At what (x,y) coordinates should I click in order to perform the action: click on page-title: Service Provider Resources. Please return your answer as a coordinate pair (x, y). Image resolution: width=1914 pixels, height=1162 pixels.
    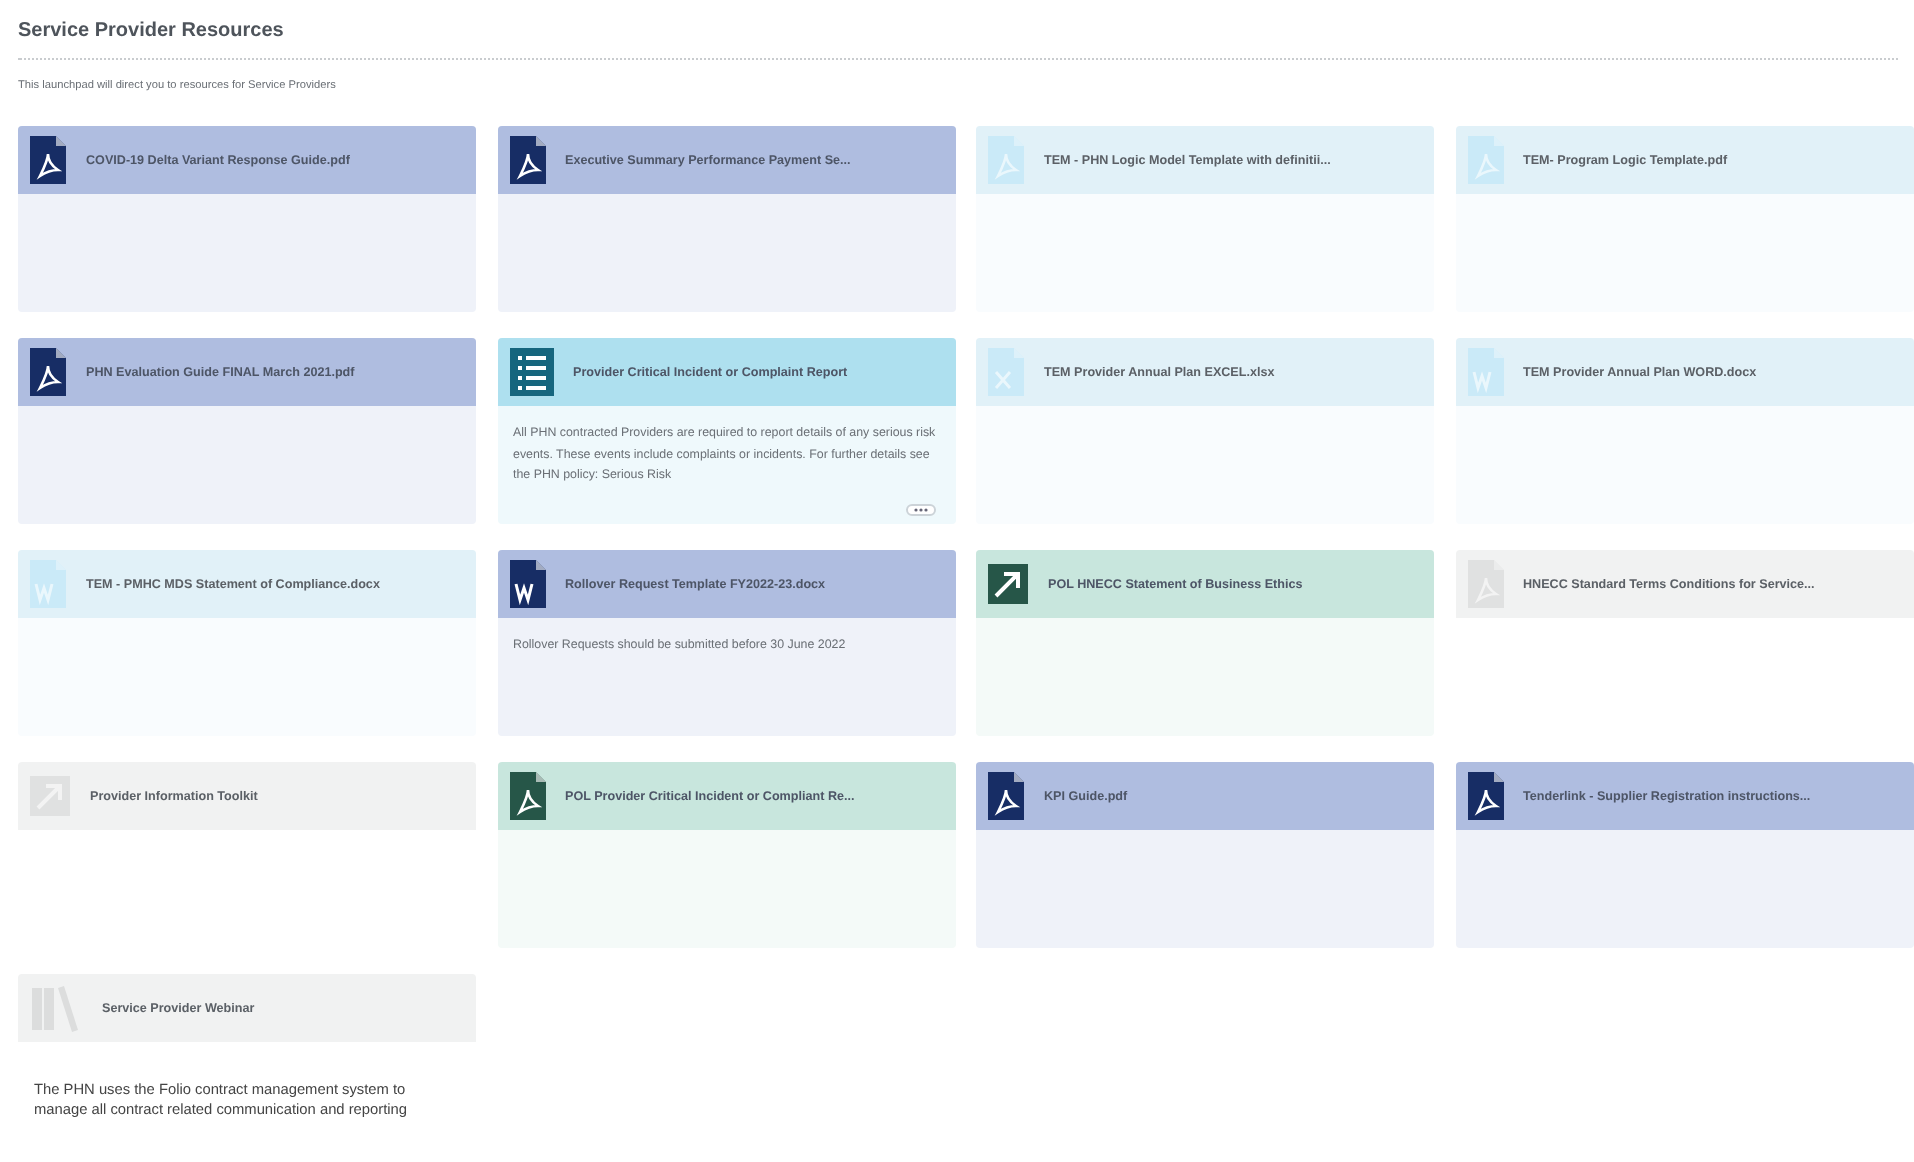
    Looking at the image, I should click on (152, 31).